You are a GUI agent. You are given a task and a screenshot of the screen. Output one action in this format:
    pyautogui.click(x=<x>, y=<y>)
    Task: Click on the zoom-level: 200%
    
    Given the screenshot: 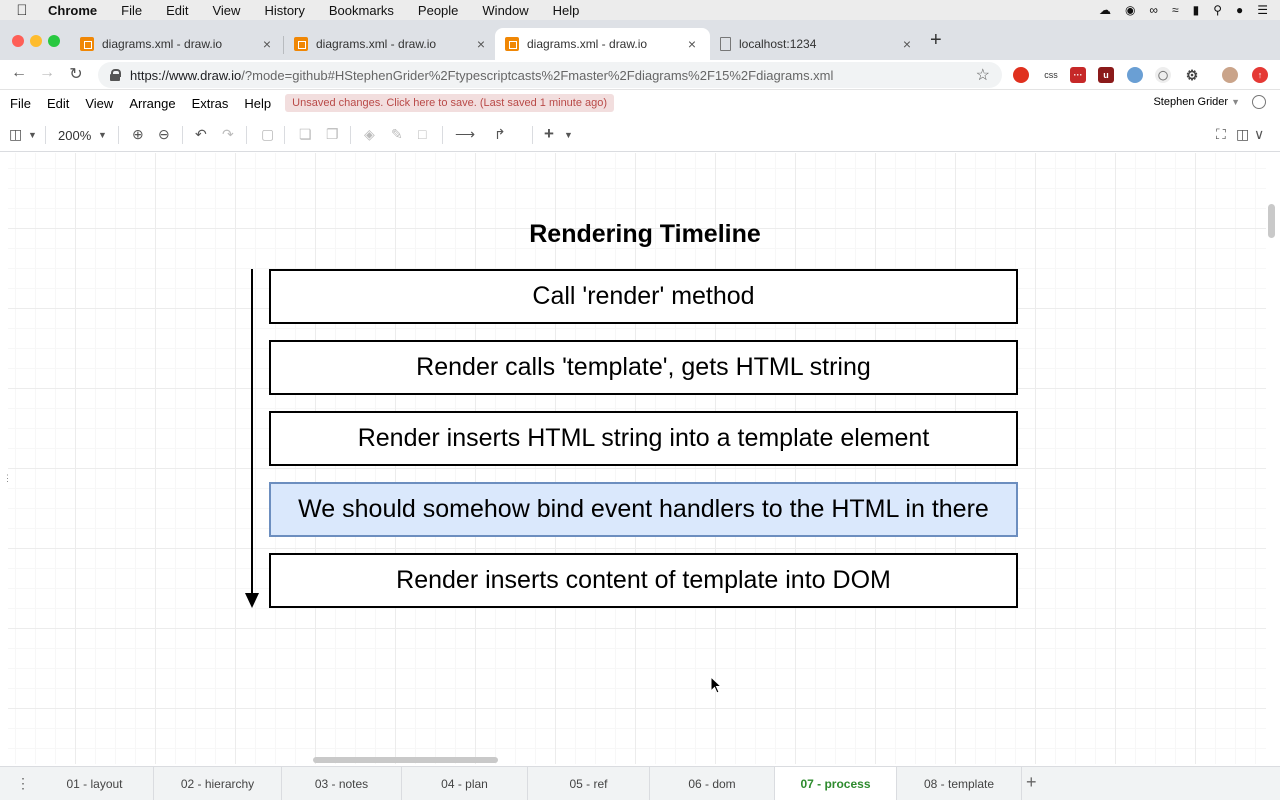 What is the action you would take?
    pyautogui.click(x=74, y=135)
    